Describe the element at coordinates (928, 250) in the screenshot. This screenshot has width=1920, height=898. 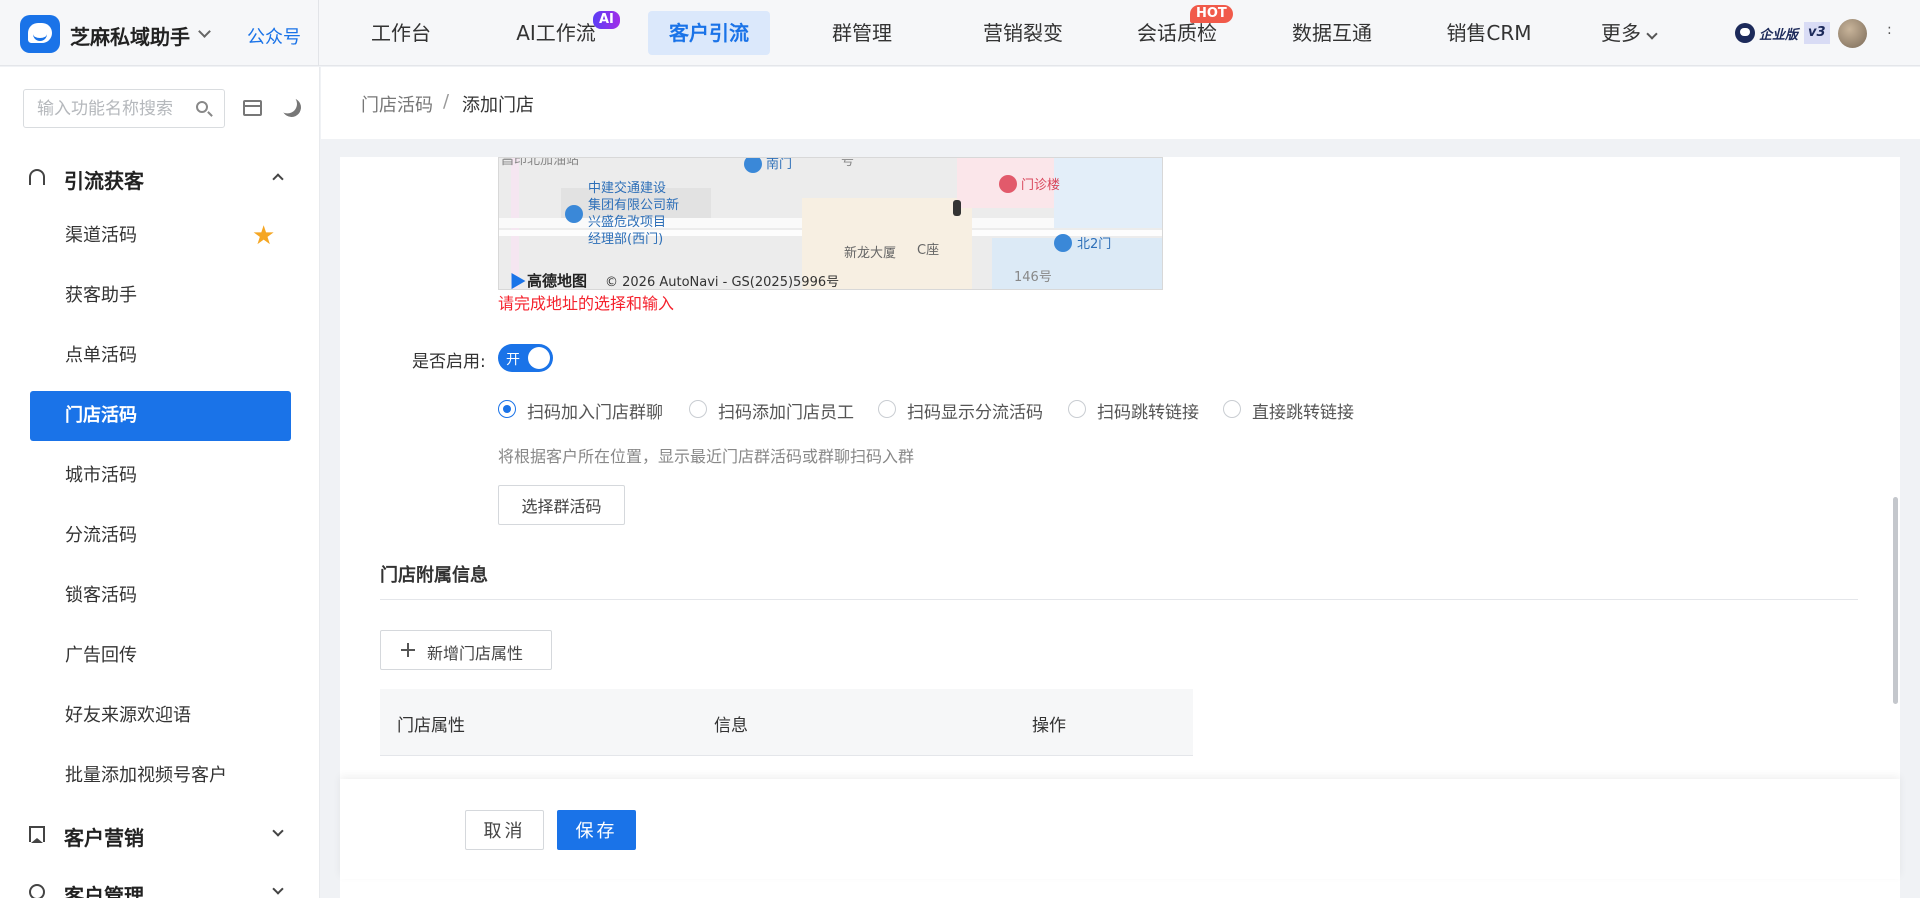
I see `map-label: C座` at that location.